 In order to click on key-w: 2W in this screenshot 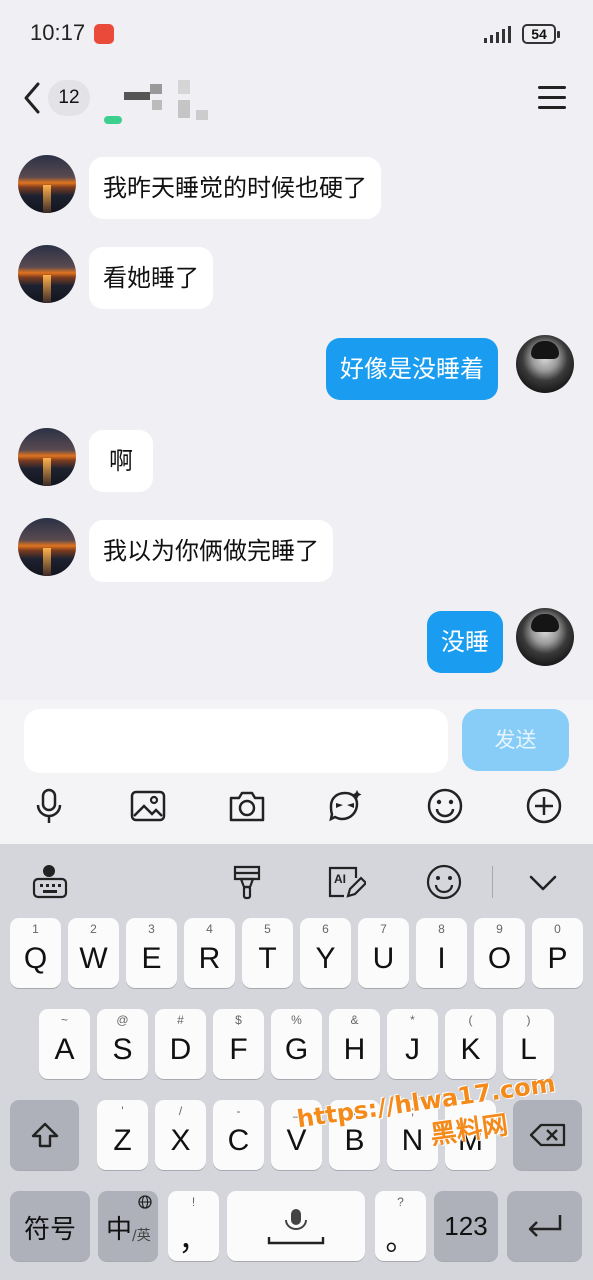, I will do `click(93, 953)`.